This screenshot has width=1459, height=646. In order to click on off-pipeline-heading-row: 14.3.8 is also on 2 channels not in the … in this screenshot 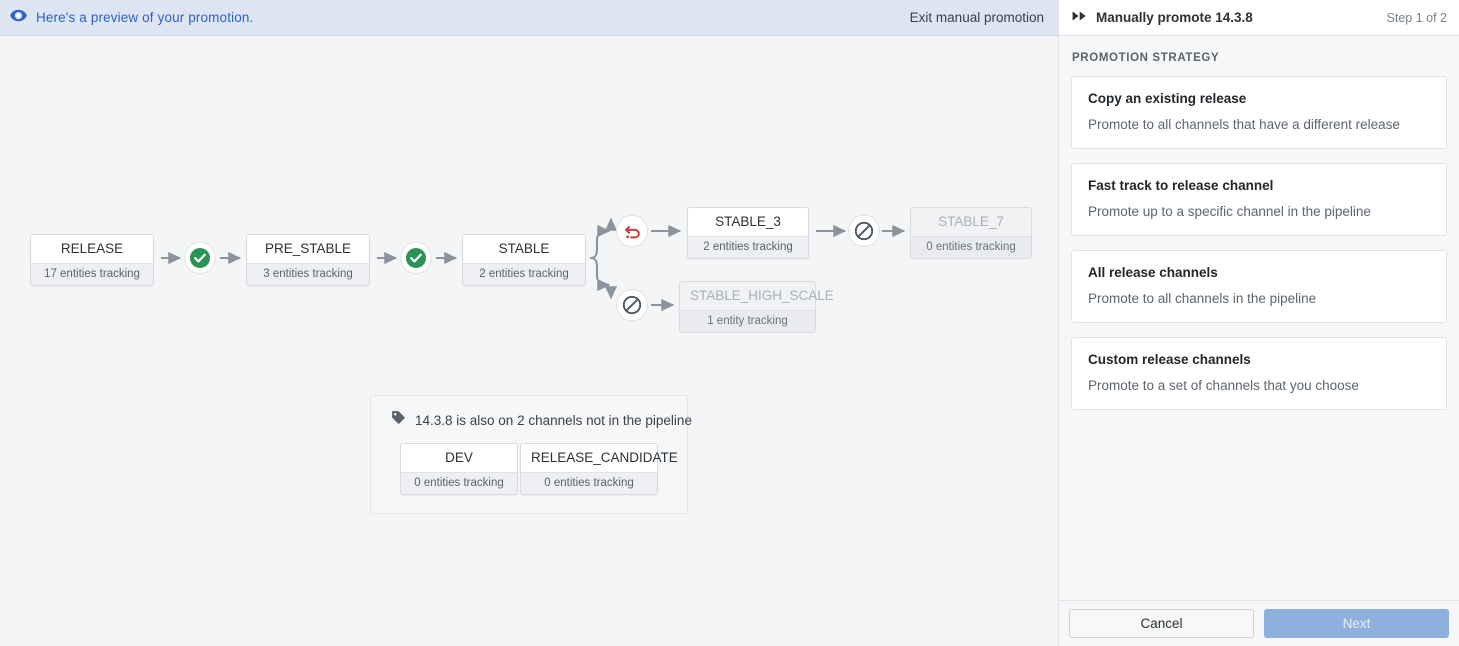, I will do `click(540, 420)`.